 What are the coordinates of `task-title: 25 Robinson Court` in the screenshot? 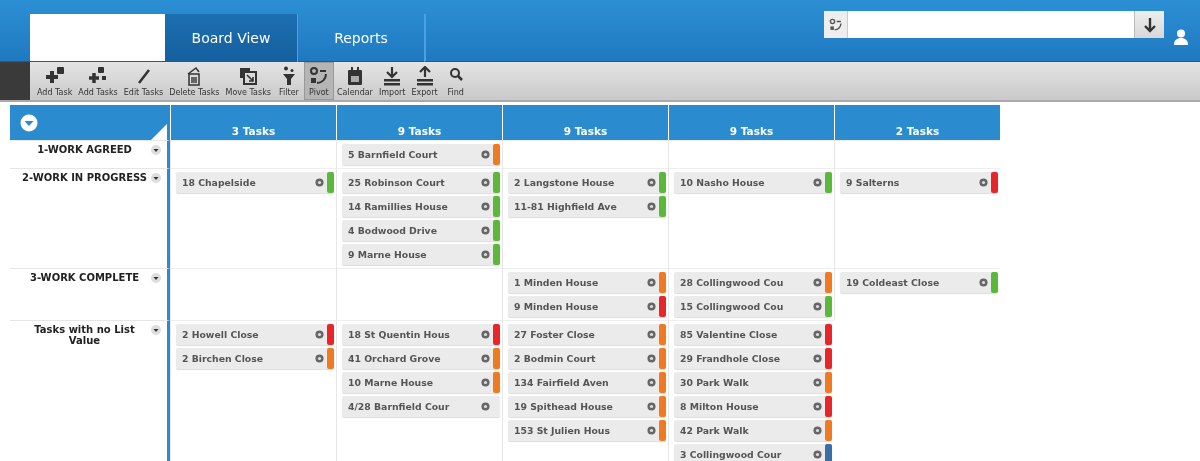 It's located at (396, 182).